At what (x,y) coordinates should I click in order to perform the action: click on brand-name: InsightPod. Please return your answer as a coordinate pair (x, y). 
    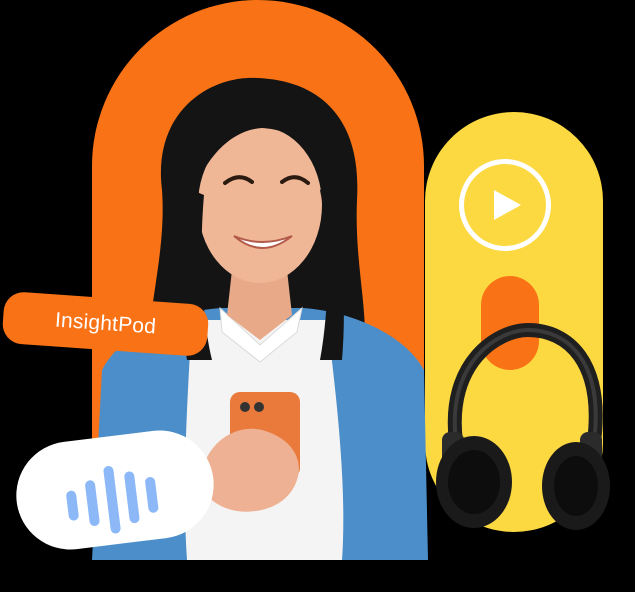
    Looking at the image, I should click on (105, 323).